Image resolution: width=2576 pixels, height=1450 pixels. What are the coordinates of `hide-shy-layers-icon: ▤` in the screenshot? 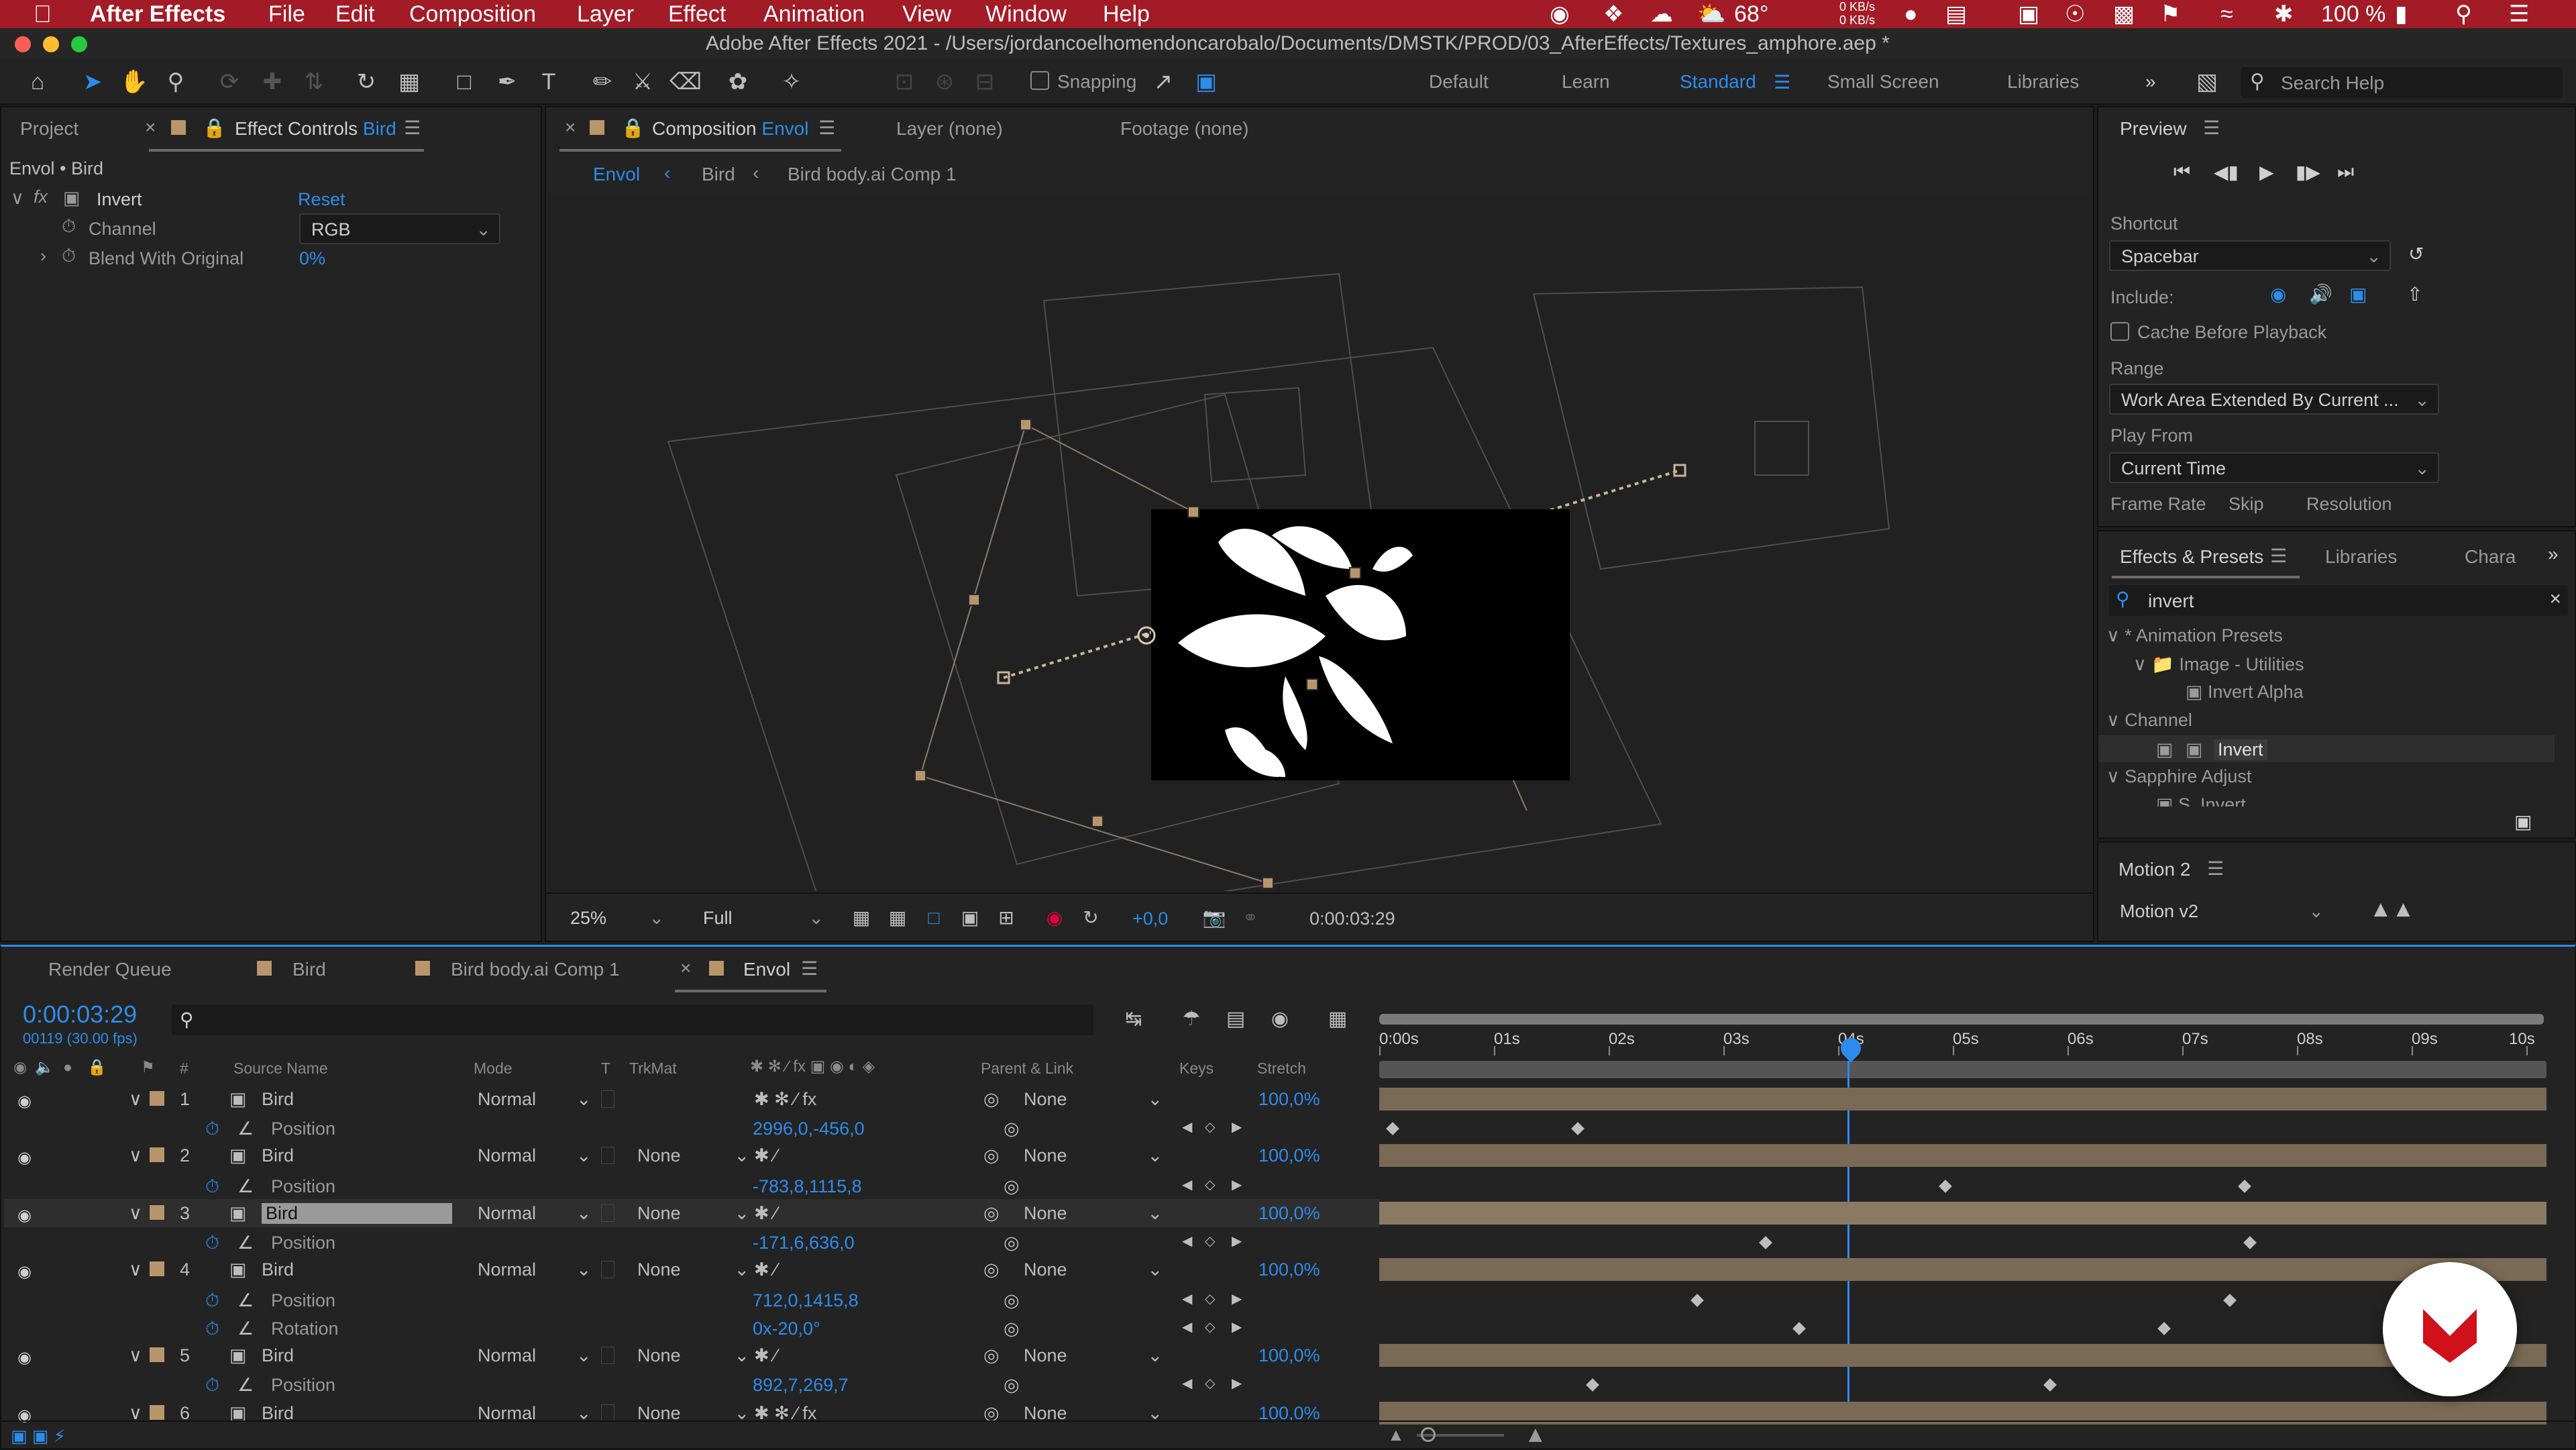 It's located at (1235, 1019).